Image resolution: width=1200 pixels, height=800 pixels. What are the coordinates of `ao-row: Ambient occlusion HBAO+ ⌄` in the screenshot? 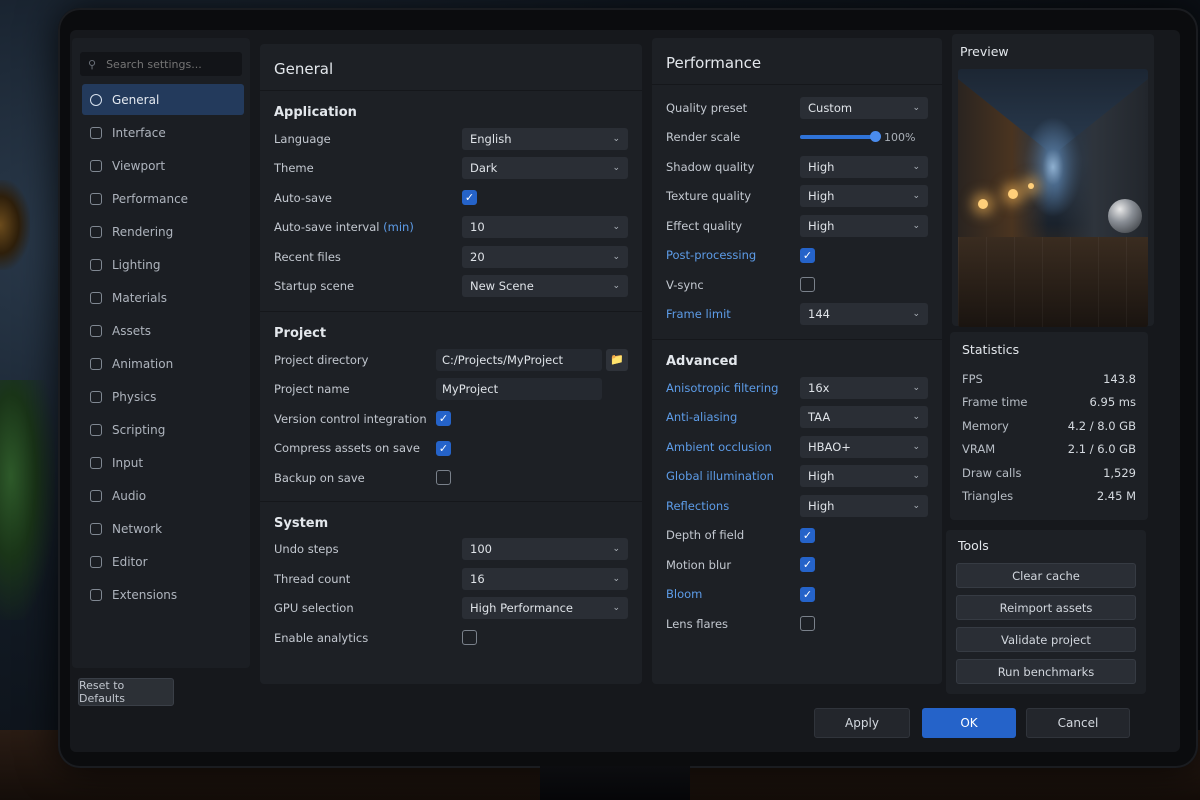 It's located at (797, 447).